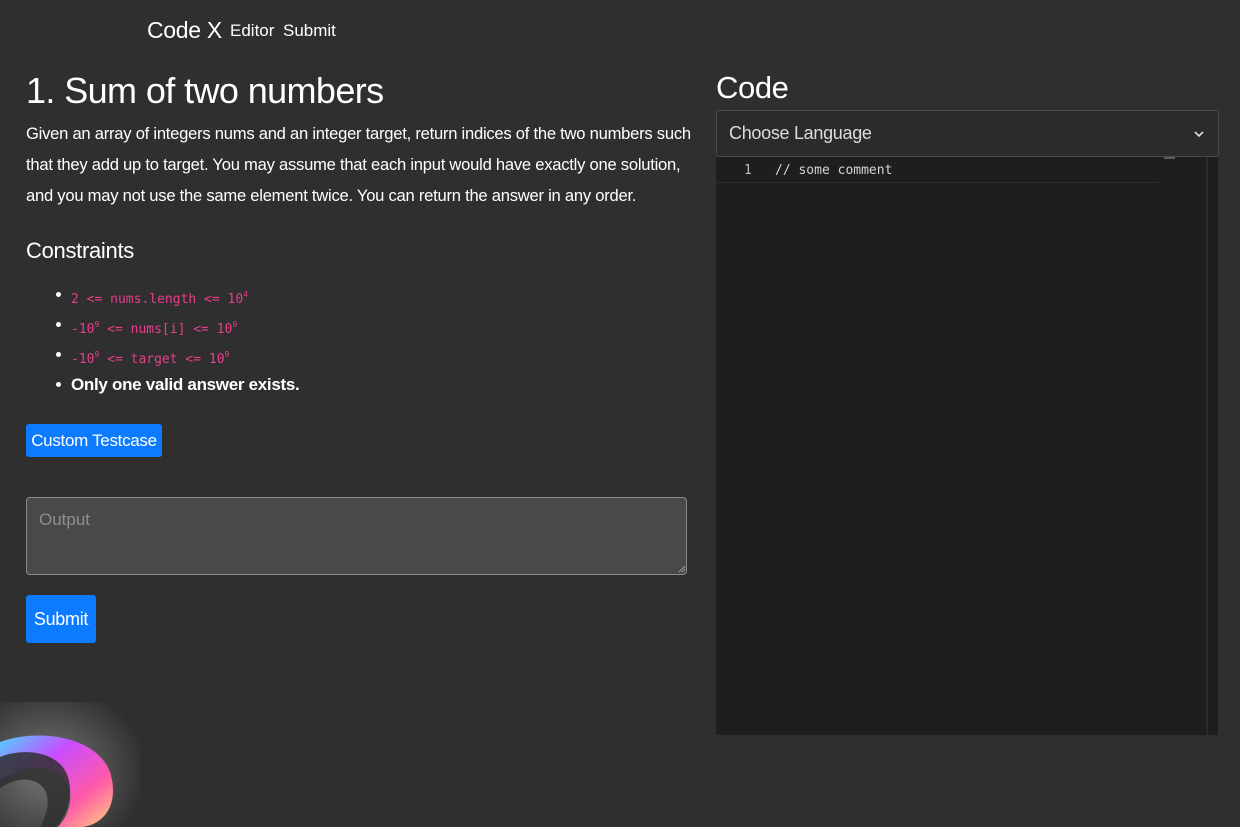 Image resolution: width=1240 pixels, height=827 pixels. Describe the element at coordinates (61, 619) in the screenshot. I see `submit-button: Submit` at that location.